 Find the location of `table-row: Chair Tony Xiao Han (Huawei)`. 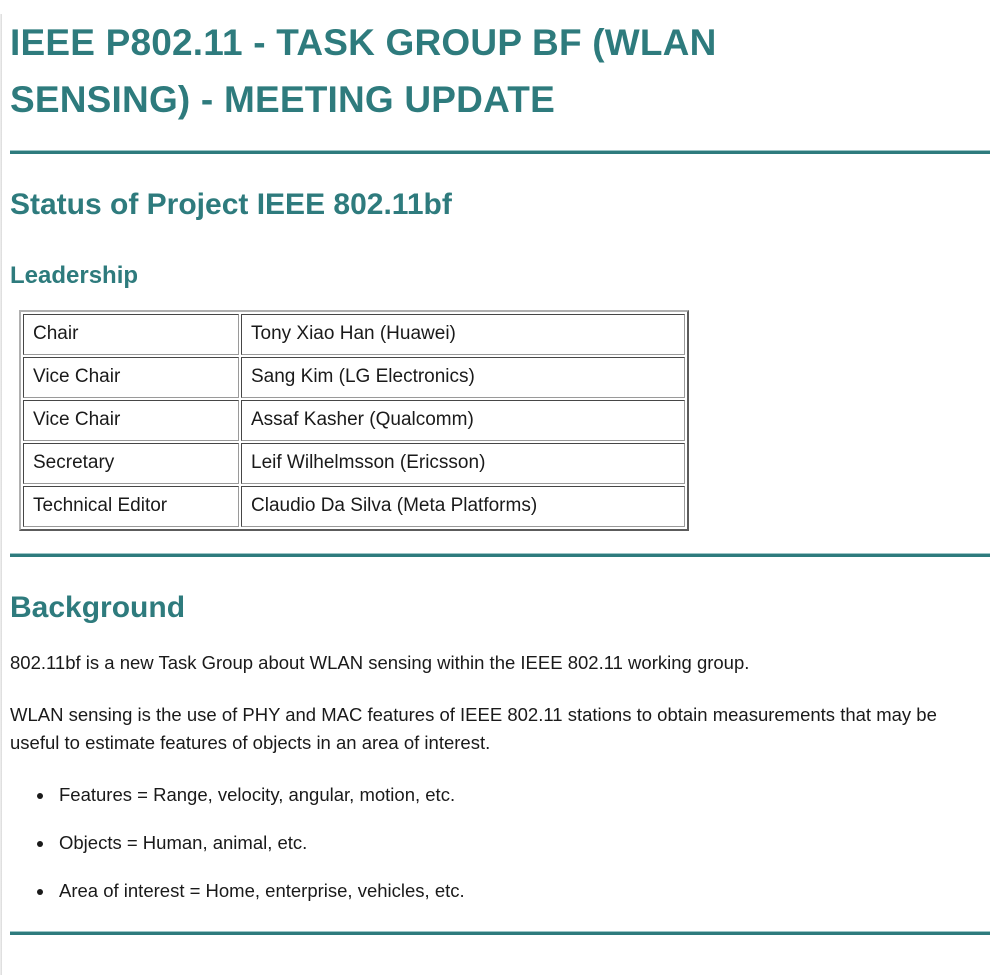

table-row: Chair Tony Xiao Han (Huawei) is located at coordinates (354, 334).